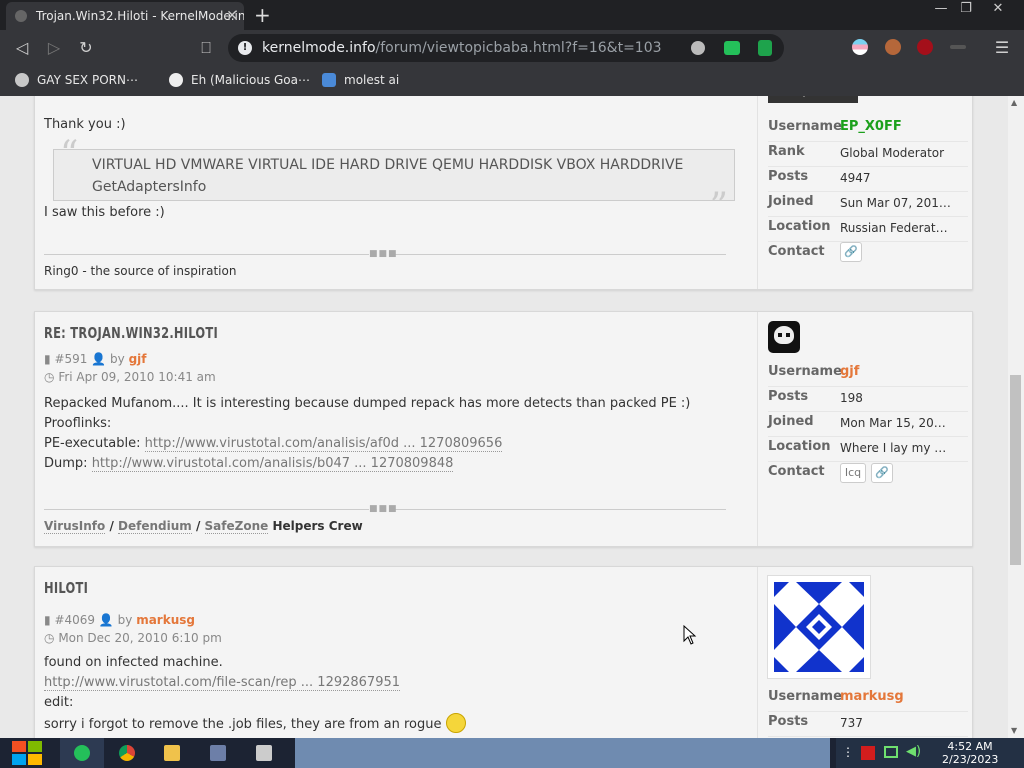 This screenshot has width=1024, height=768. What do you see at coordinates (897, 696) in the screenshot?
I see `username-link: markusg` at bounding box center [897, 696].